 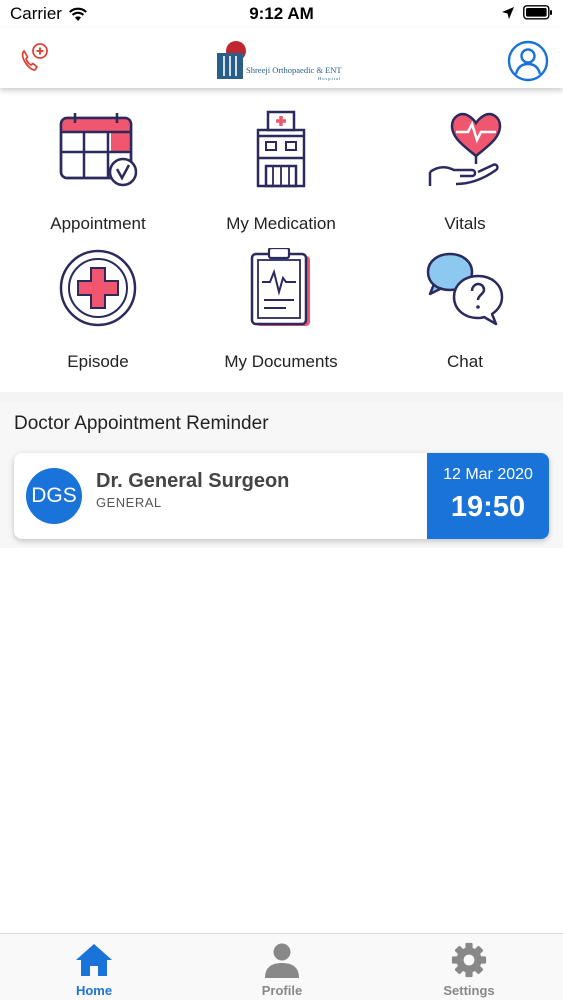 I want to click on user-profile-icon, so click(x=528, y=61).